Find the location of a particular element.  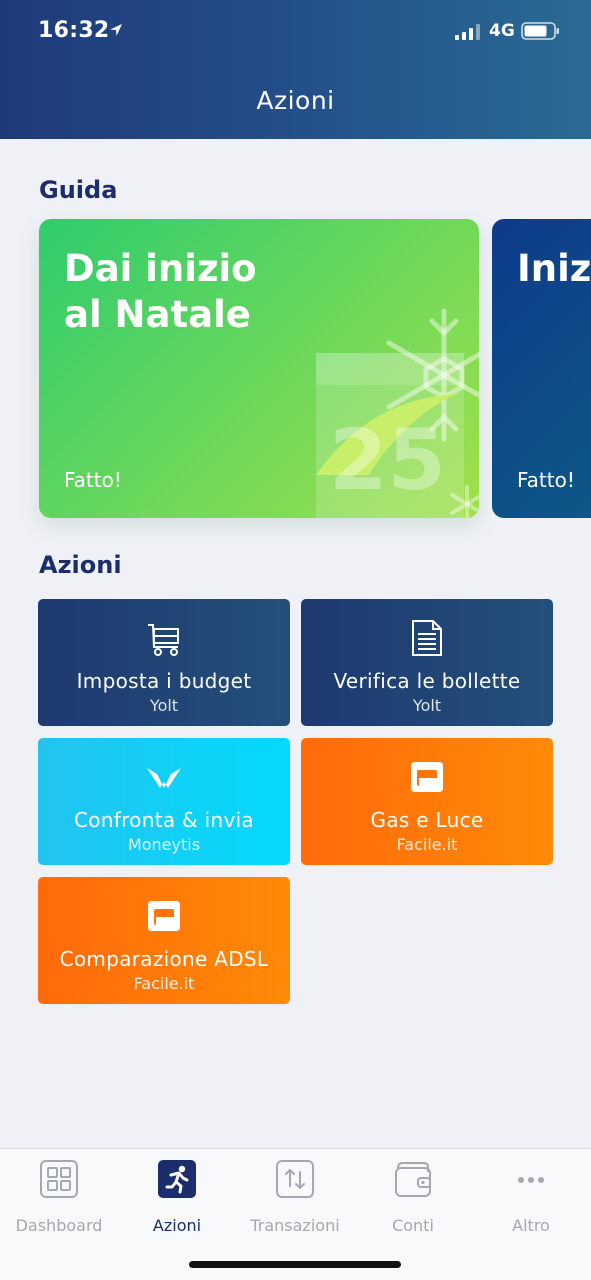

tab-azioni: Azioni is located at coordinates (177, 1199).